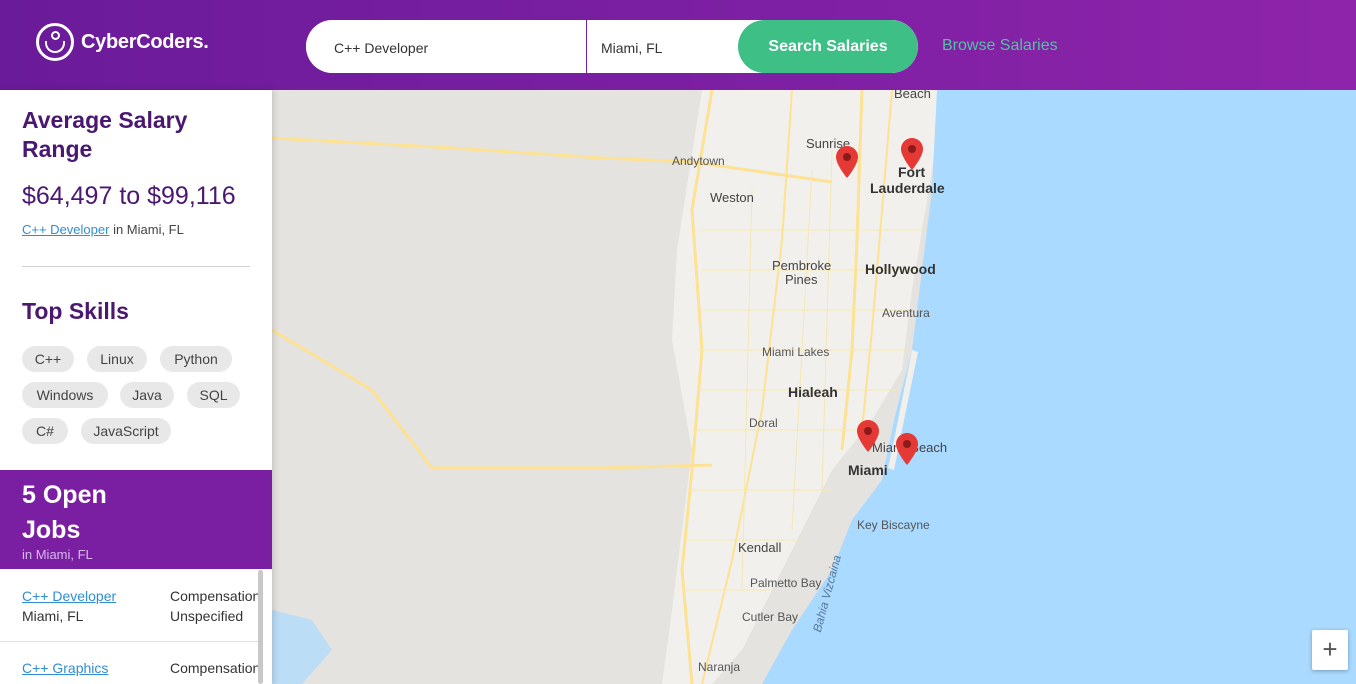 The height and width of the screenshot is (684, 1356). What do you see at coordinates (868, 470) in the screenshot?
I see `map-label: Miami` at bounding box center [868, 470].